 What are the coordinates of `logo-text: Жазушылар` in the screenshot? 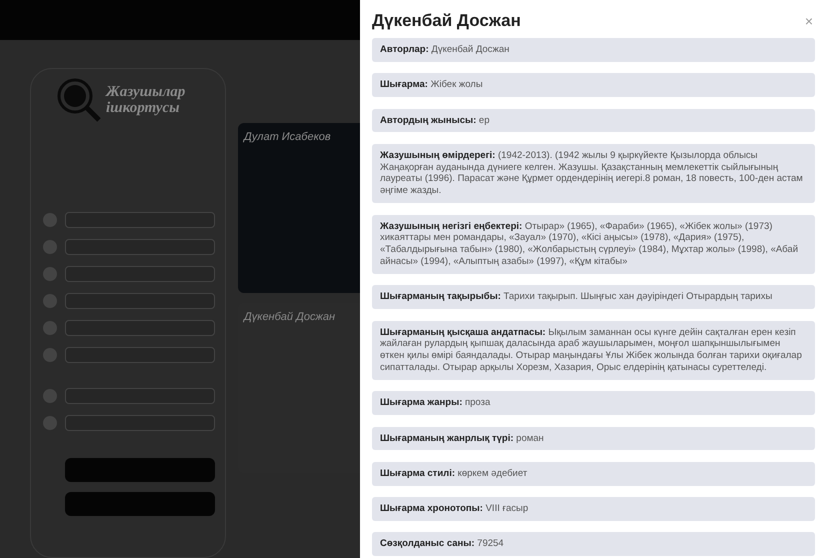 It's located at (146, 92).